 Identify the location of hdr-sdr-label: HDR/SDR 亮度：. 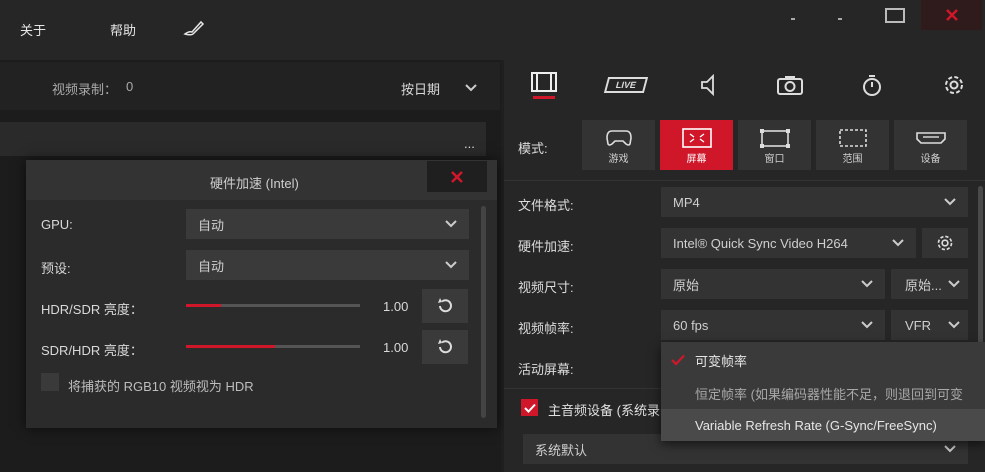
(92, 309).